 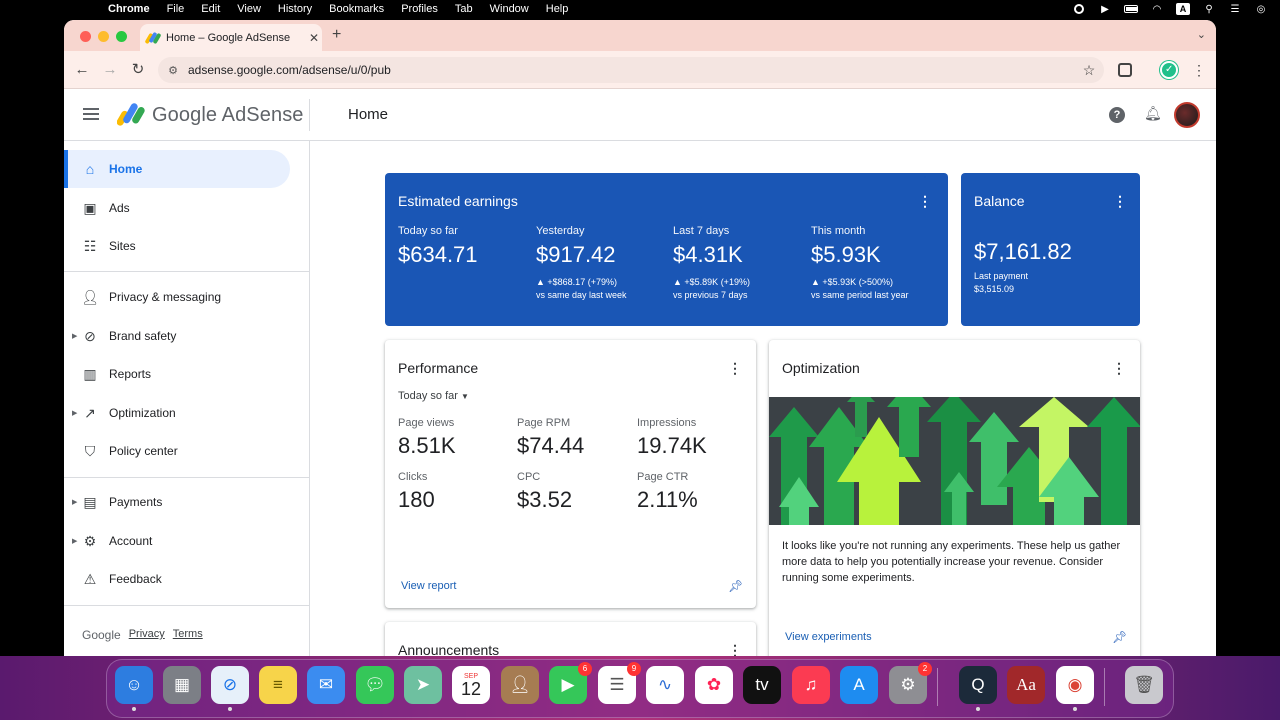 I want to click on notes-icon: ≡, so click(x=278, y=685).